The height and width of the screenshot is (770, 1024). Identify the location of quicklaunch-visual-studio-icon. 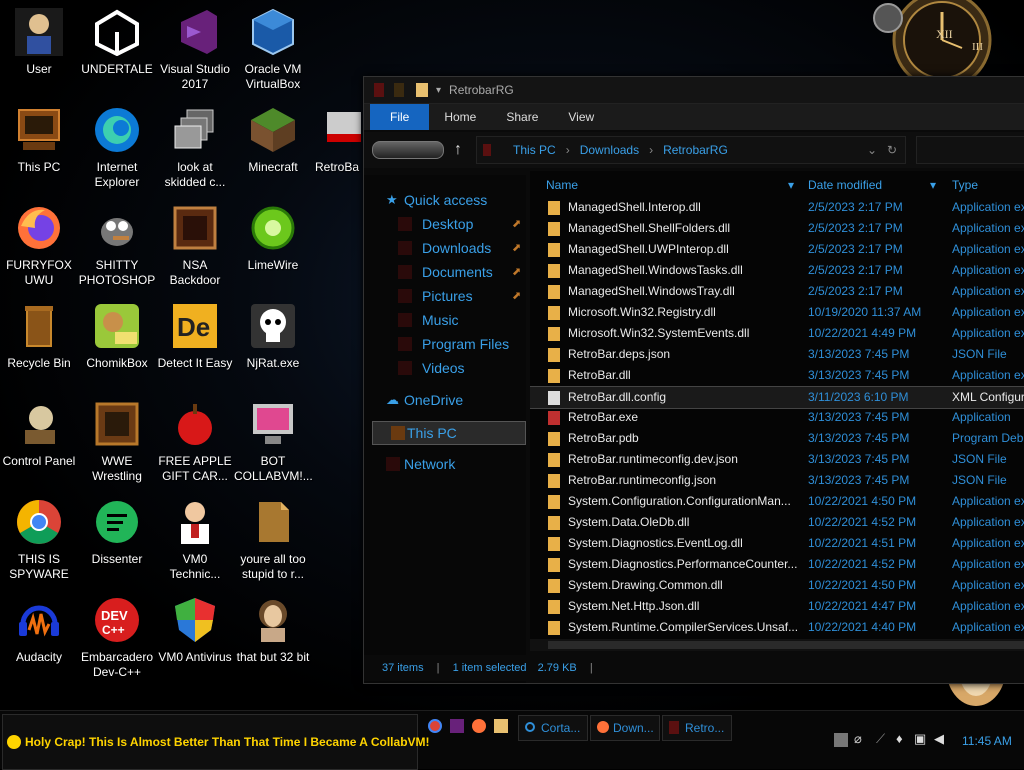
(457, 726).